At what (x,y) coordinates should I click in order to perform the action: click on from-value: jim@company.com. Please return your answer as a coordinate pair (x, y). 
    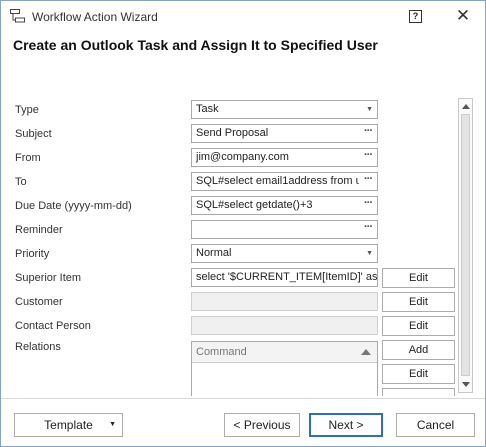
    Looking at the image, I should click on (242, 157).